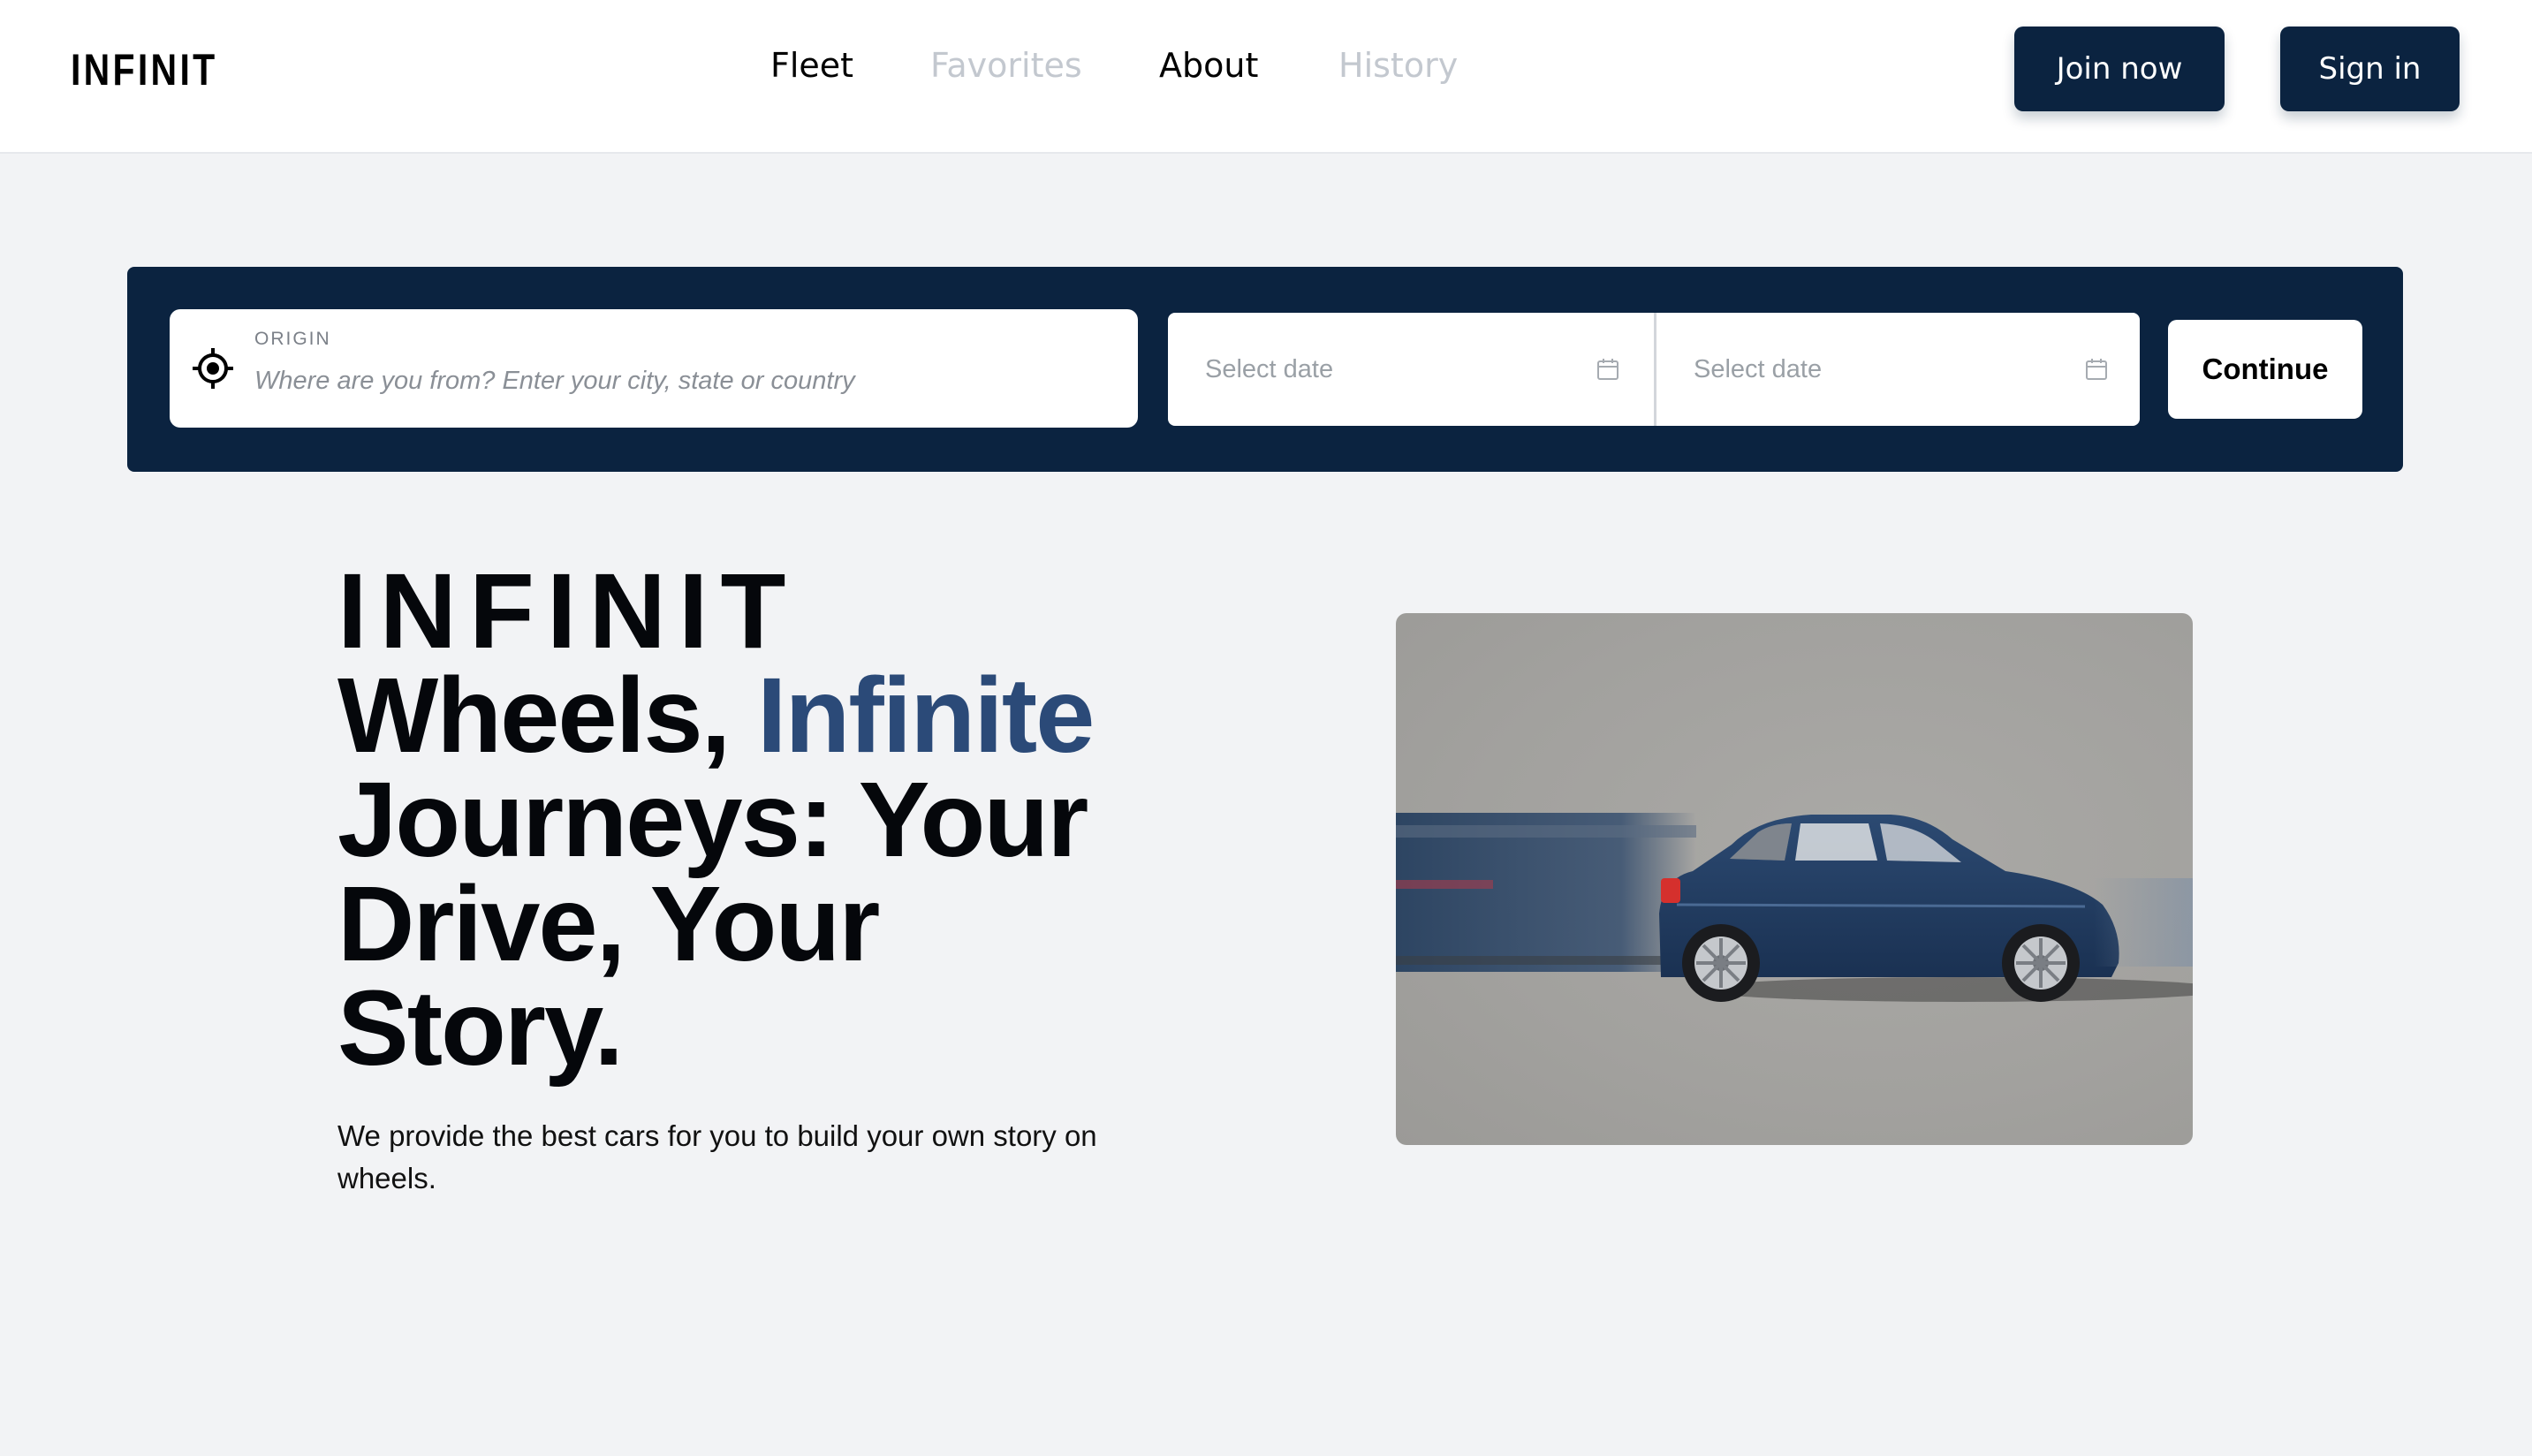  I want to click on sign-in-button: Sign in, so click(2370, 69).